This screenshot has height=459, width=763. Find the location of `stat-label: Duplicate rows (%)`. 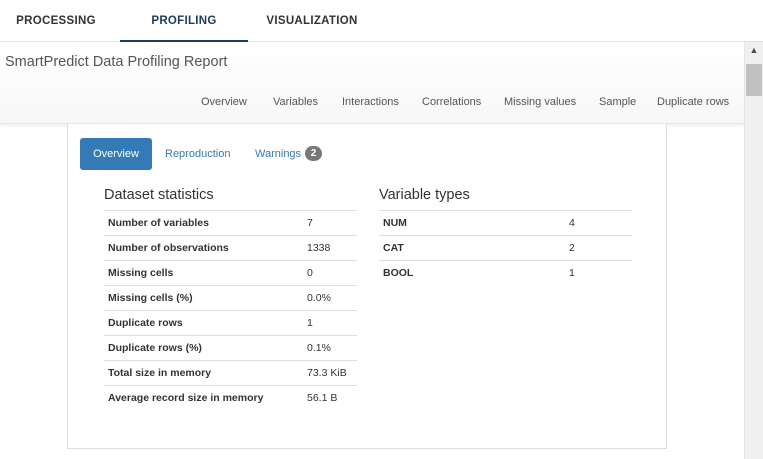

stat-label: Duplicate rows (%) is located at coordinates (203, 348).